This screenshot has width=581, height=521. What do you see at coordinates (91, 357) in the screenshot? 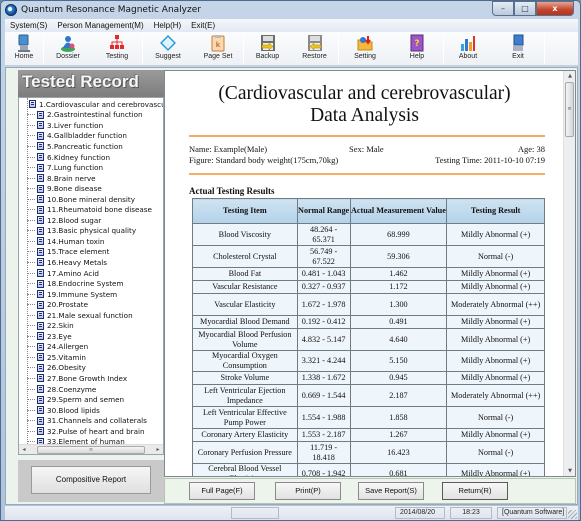
I see `tested-record-item: 25.Vitamin` at bounding box center [91, 357].